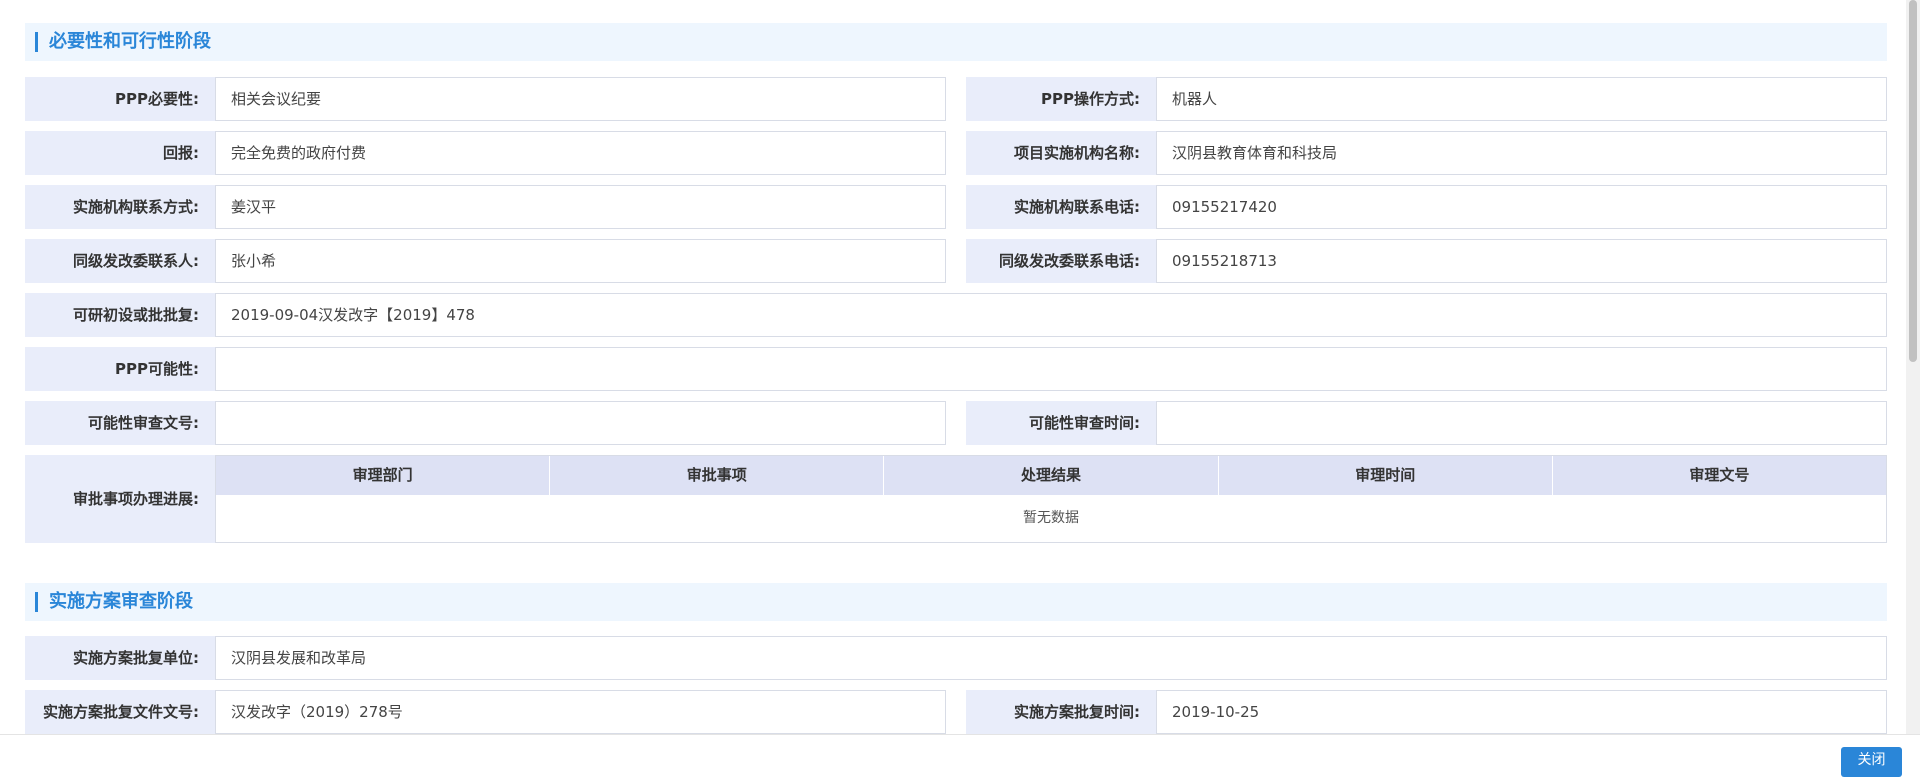  What do you see at coordinates (956, 602) in the screenshot?
I see `section-header-plan-review: 实施方案审查阶段` at bounding box center [956, 602].